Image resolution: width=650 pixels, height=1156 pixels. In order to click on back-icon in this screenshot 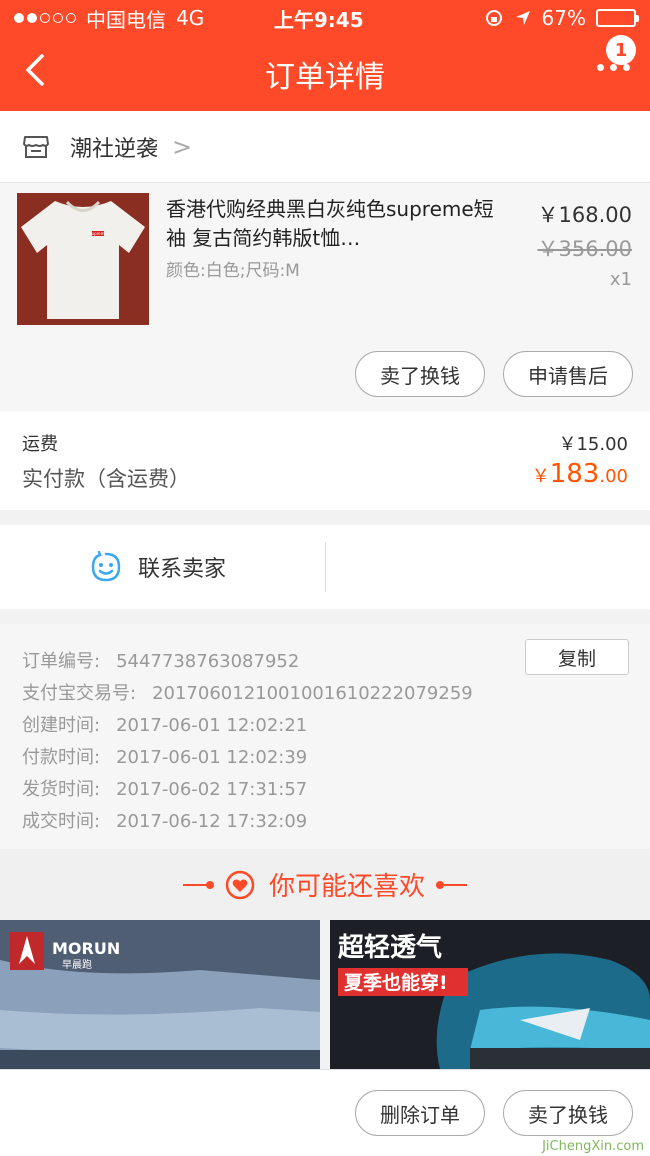, I will do `click(38, 70)`.